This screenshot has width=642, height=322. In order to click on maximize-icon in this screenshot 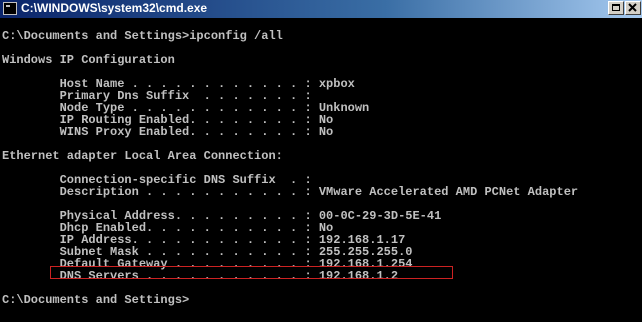, I will do `click(616, 7)`.